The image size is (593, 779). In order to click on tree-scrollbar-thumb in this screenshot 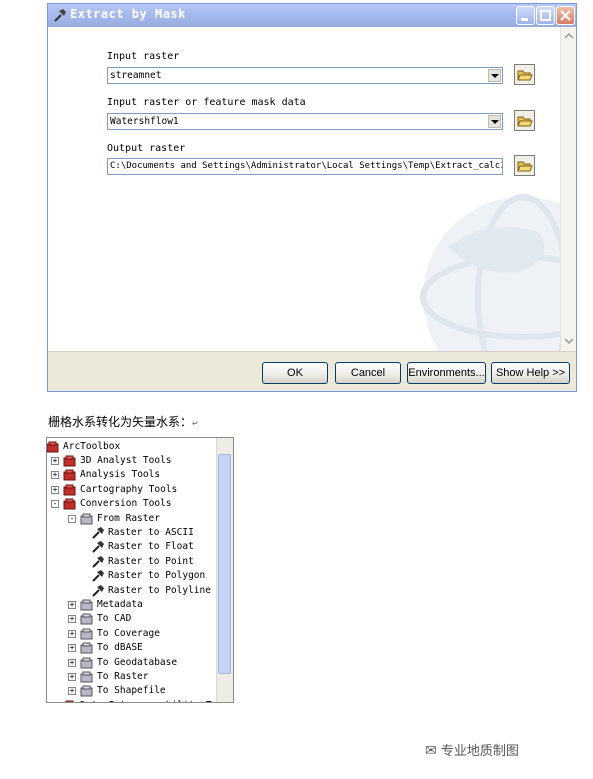, I will do `click(224, 564)`.